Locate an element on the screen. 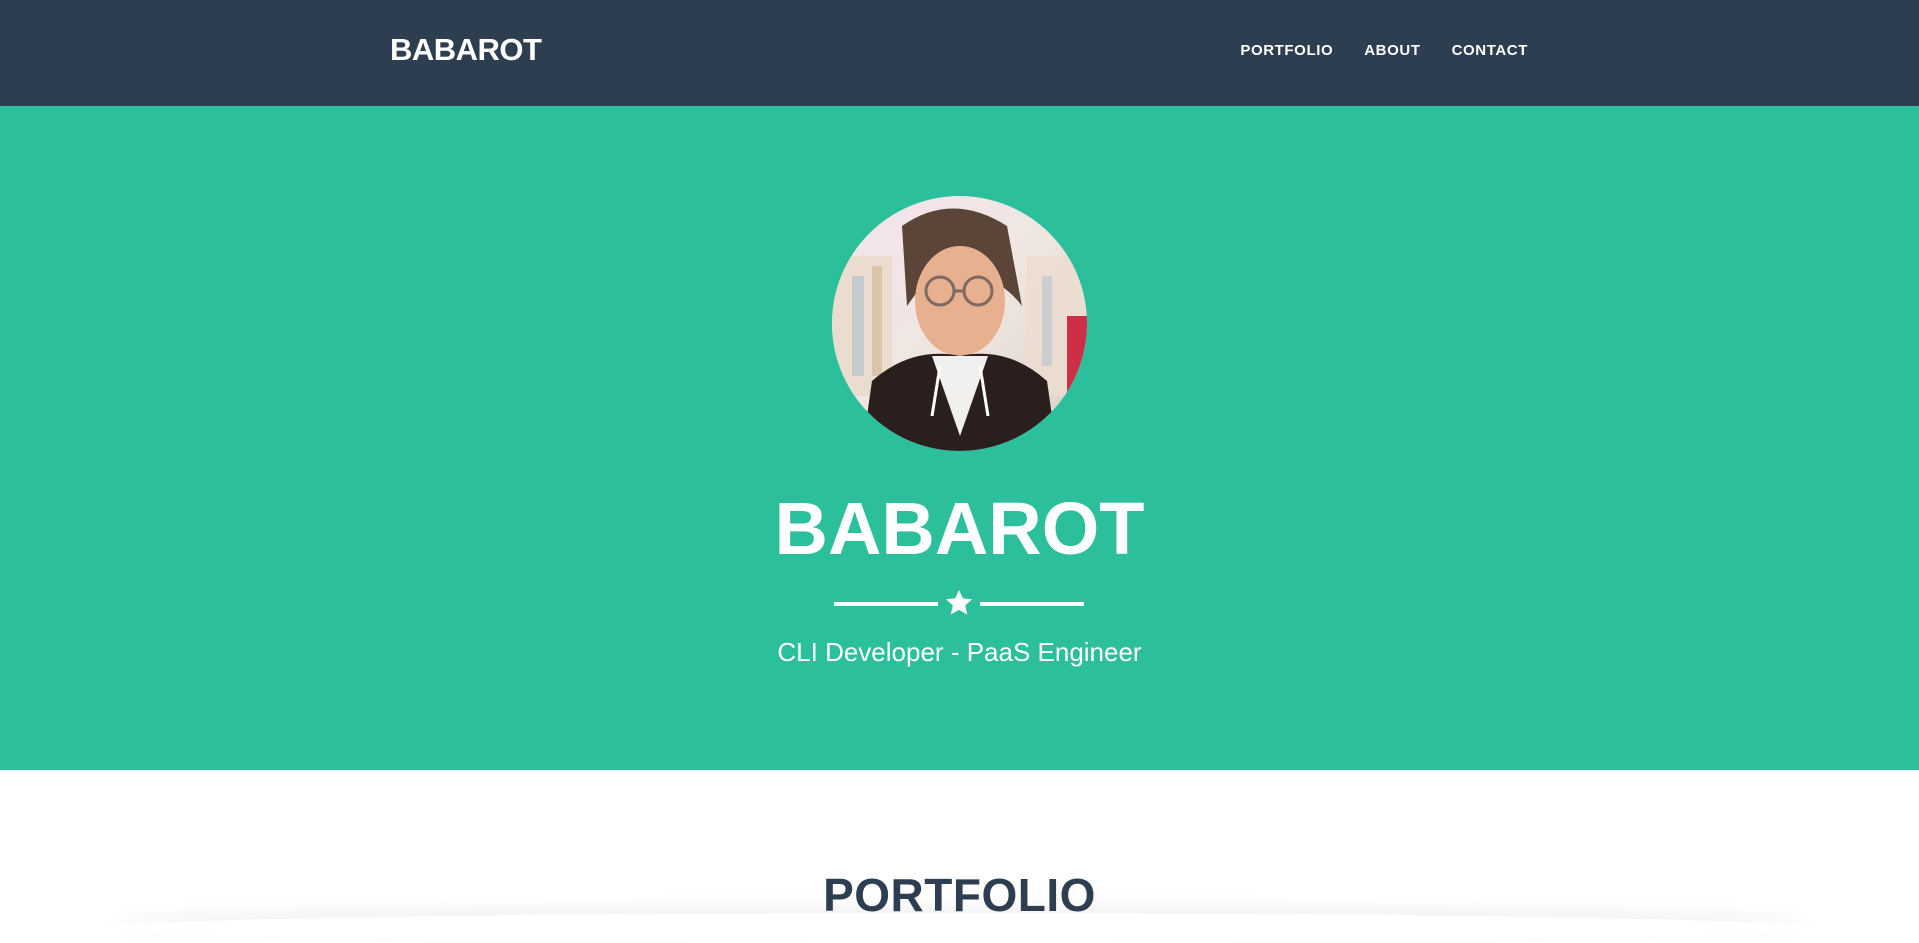 This screenshot has width=1919, height=943. top-navbar: BABAROT PORTFOLIO ABOUT CONTACT is located at coordinates (959, 53).